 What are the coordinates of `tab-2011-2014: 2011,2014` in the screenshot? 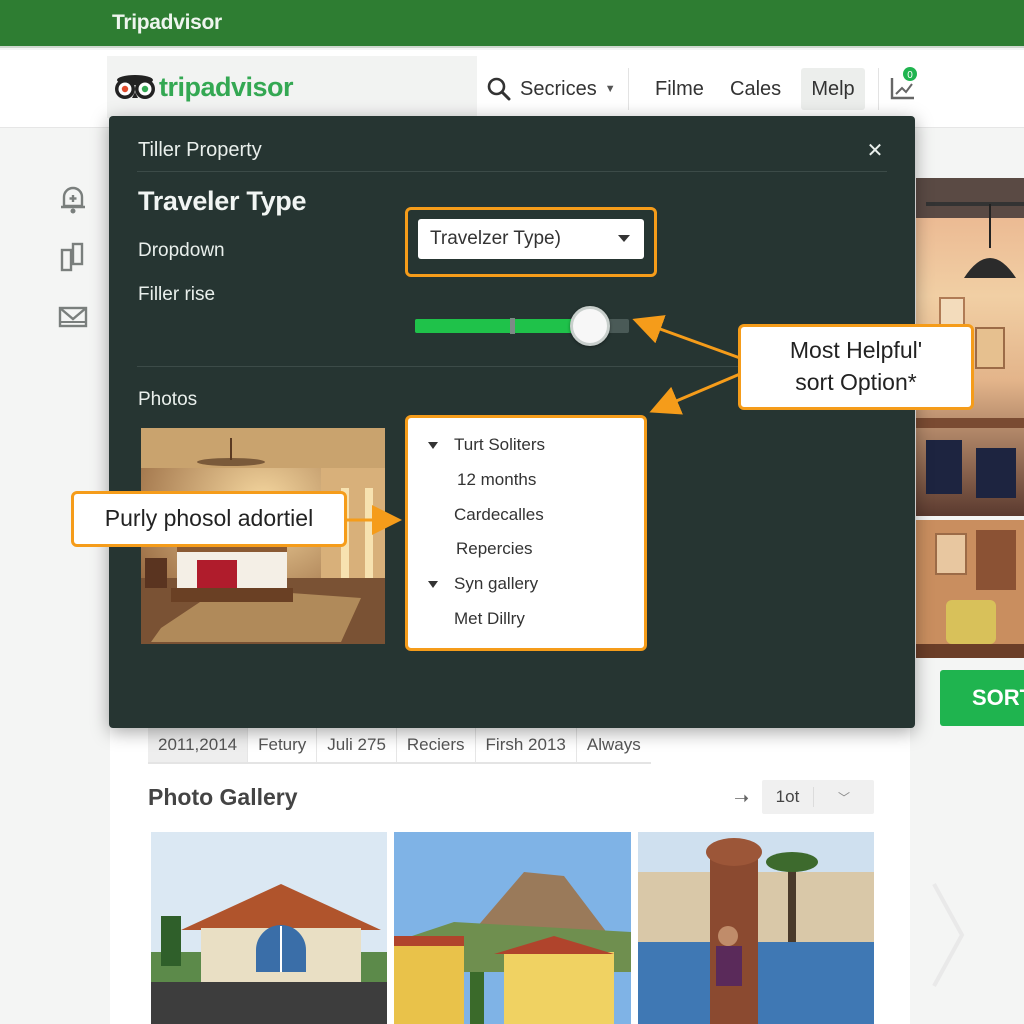 It's located at (198, 745).